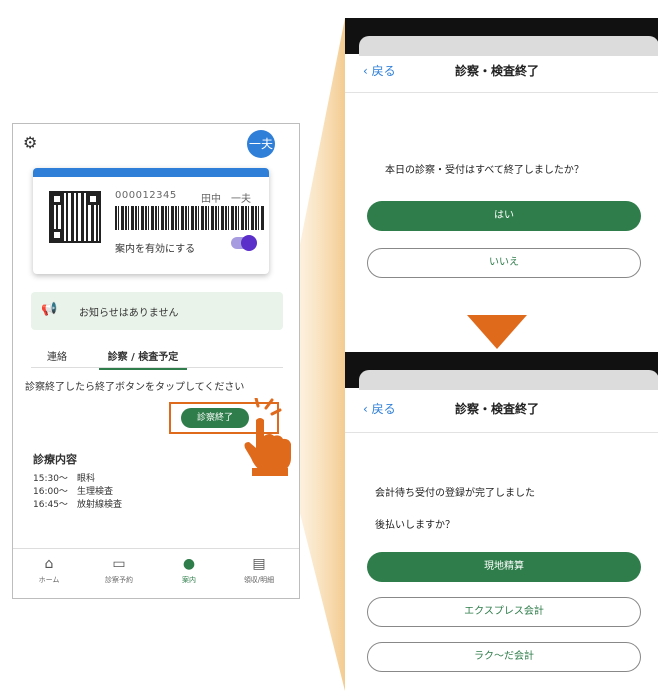  I want to click on instruction-text: 診察終了したら終了ボタンをタップしてください, so click(135, 387).